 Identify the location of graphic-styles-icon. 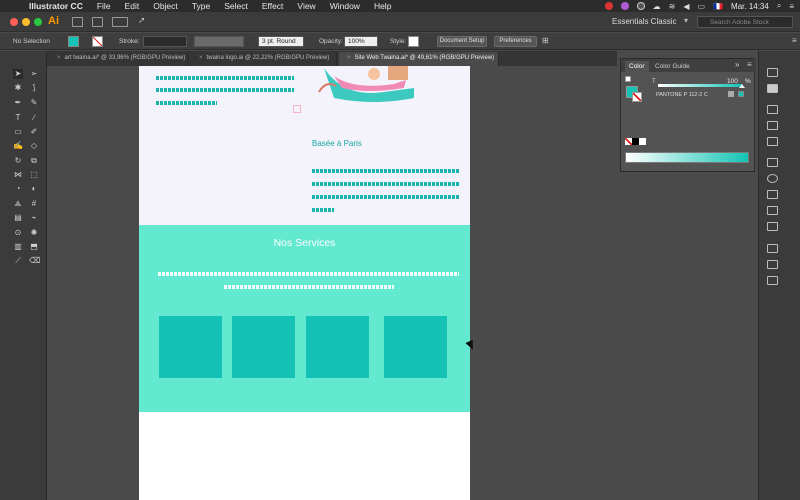
(772, 226).